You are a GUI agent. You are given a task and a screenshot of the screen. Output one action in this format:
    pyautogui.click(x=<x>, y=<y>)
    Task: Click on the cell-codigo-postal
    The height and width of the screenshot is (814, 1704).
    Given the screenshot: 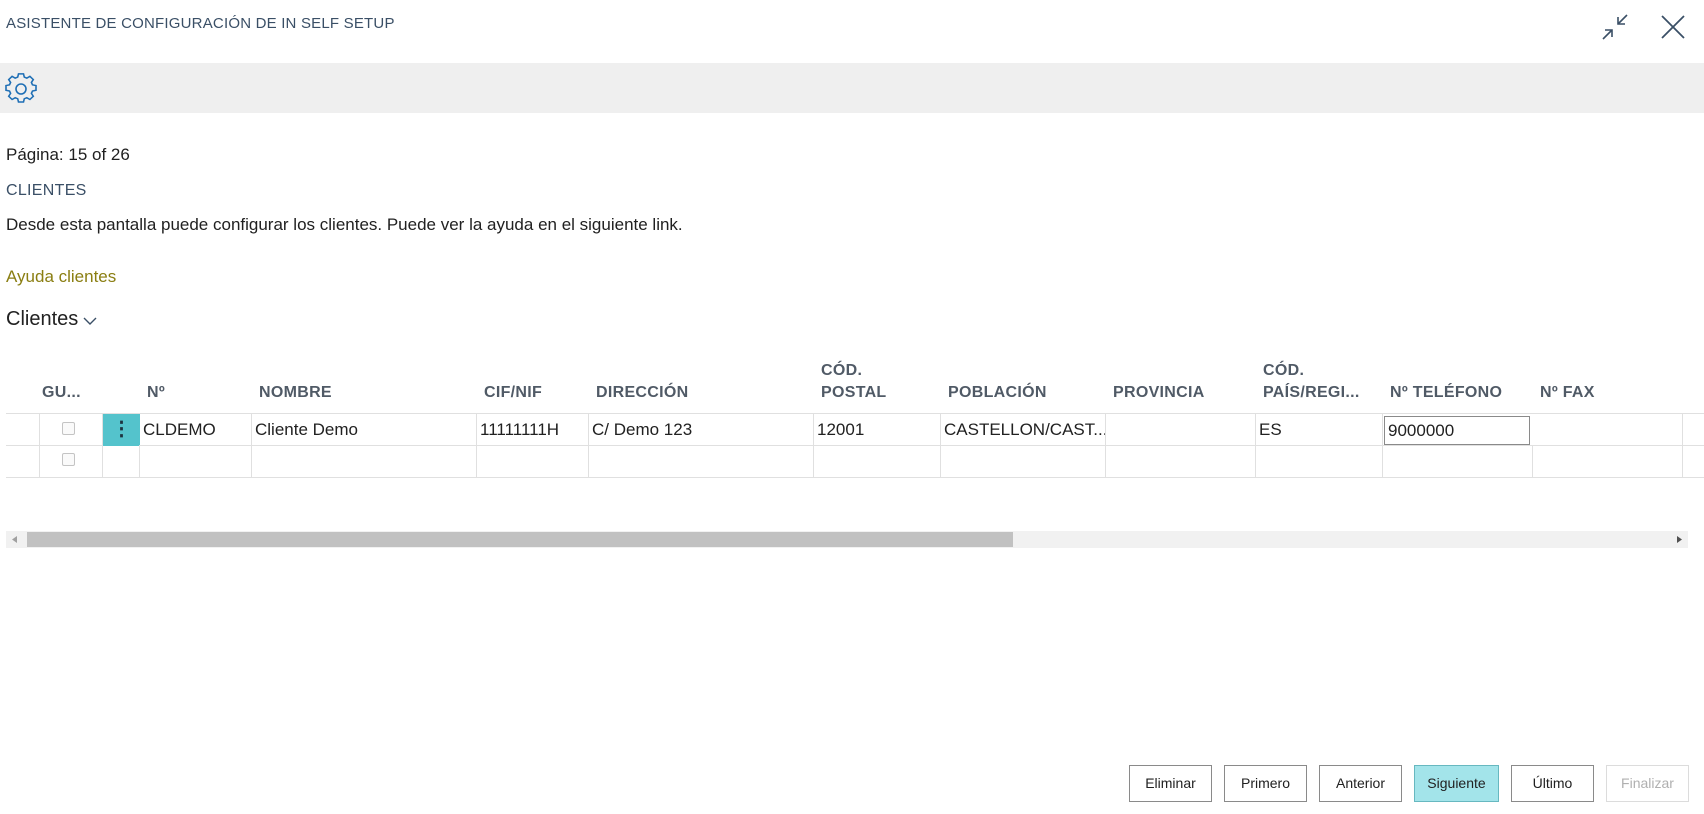 What is the action you would take?
    pyautogui.click(x=877, y=461)
    